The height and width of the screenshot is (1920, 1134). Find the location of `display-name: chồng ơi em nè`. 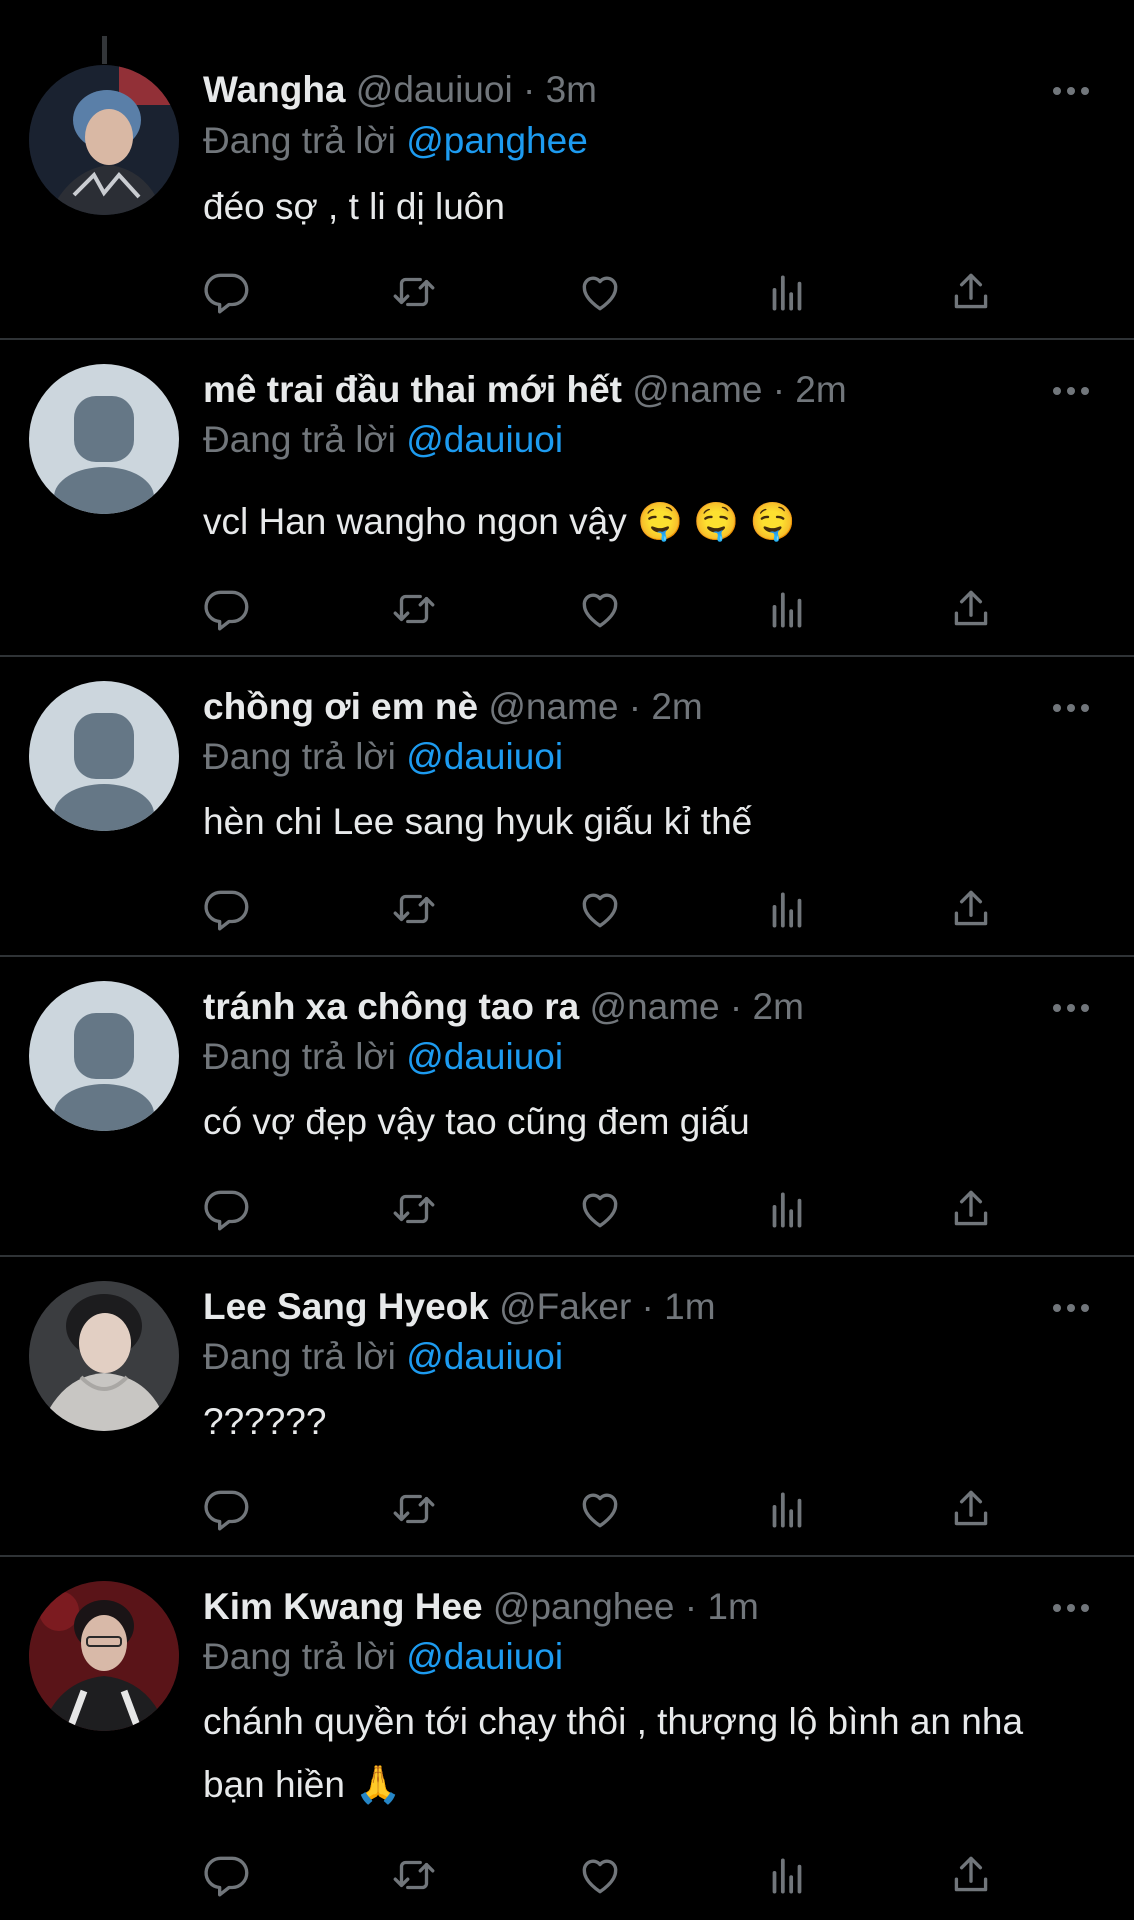

display-name: chồng ơi em nè is located at coordinates (340, 706).